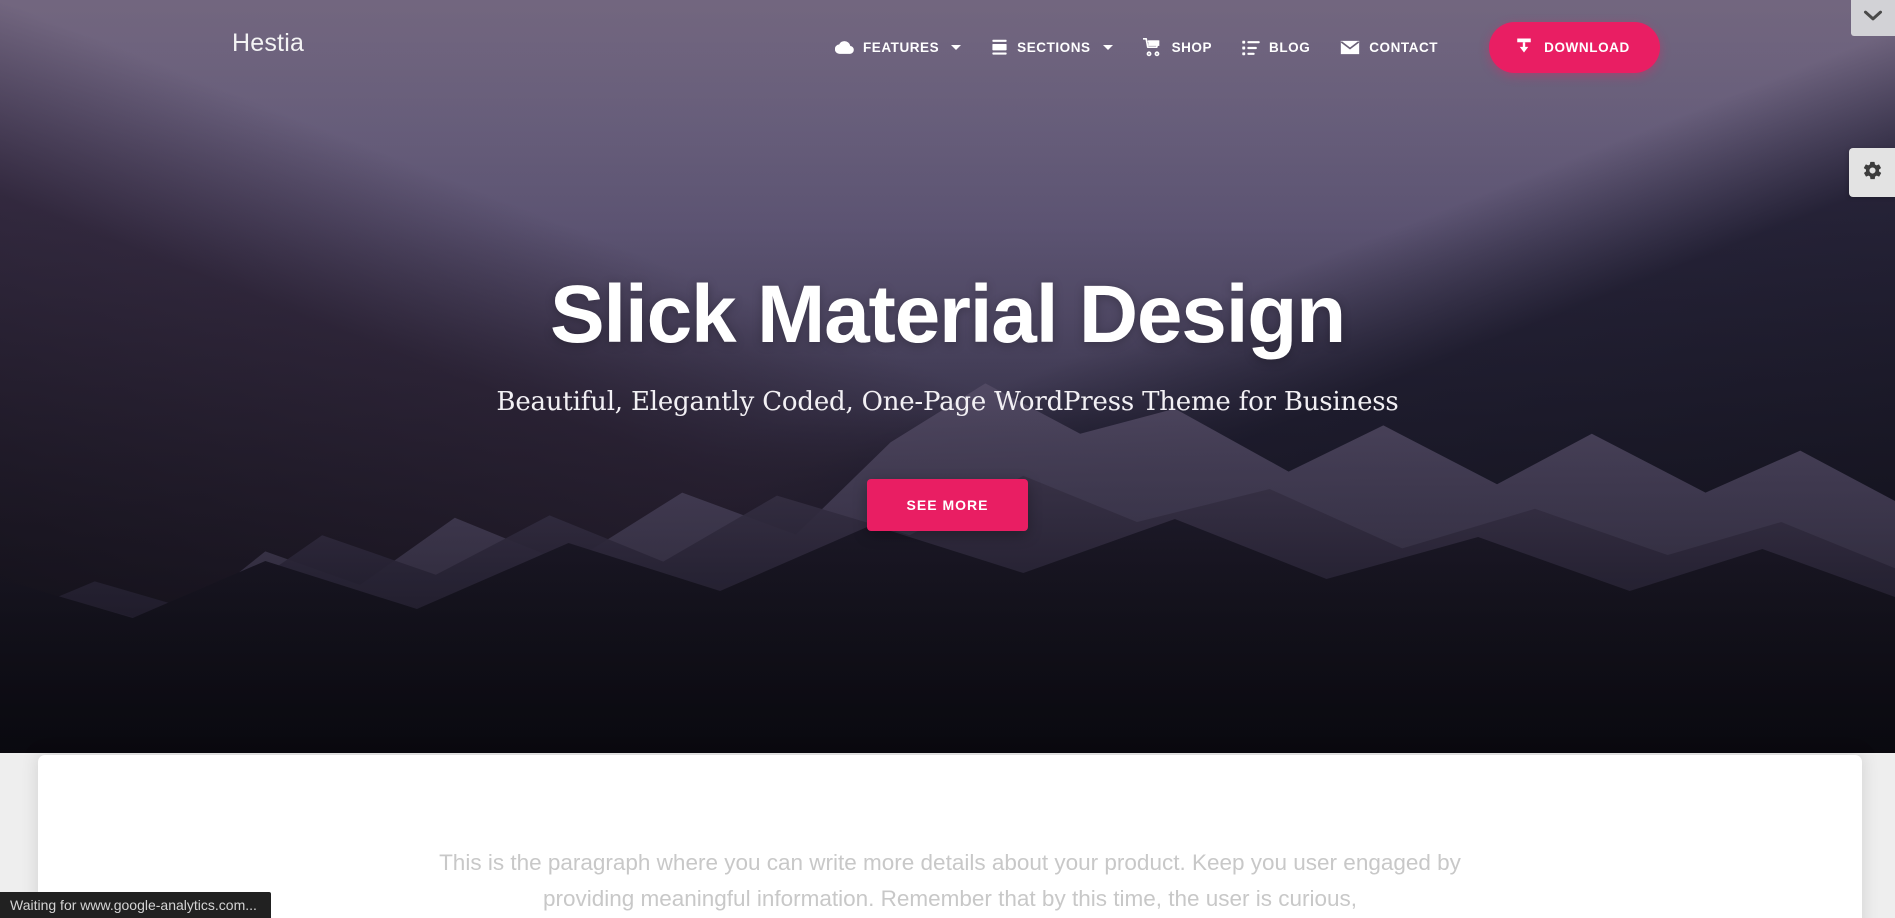 Image resolution: width=1895 pixels, height=918 pixels. I want to click on settings-tab-button, so click(1872, 172).